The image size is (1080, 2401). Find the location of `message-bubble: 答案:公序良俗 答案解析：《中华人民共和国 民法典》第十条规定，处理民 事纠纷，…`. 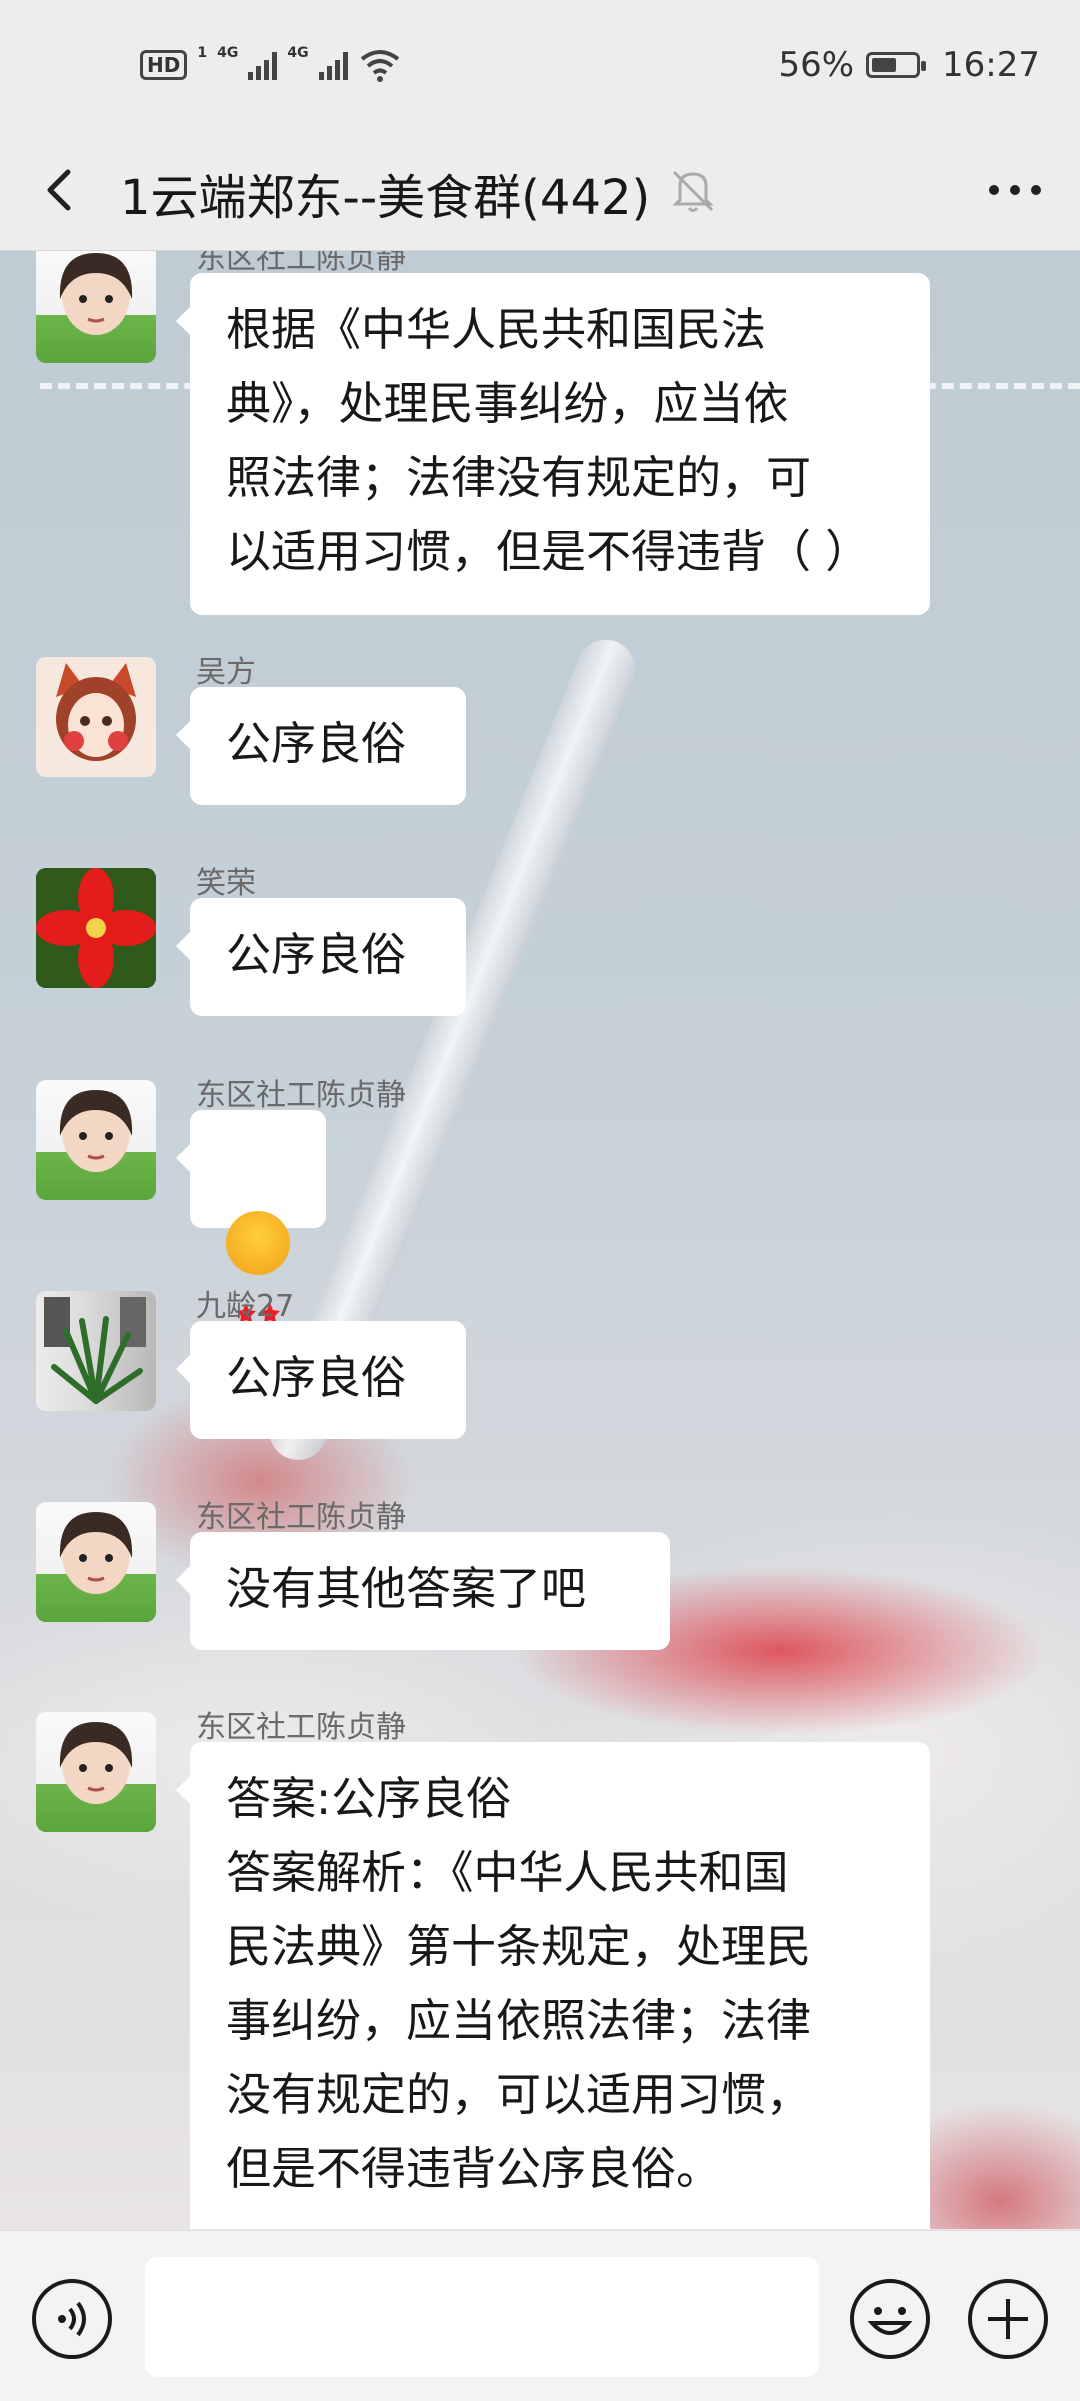

message-bubble: 答案:公序良俗 答案解析：《中华人民共和国 民法典》第十条规定，处理民 事纠纷，… is located at coordinates (553, 1985).